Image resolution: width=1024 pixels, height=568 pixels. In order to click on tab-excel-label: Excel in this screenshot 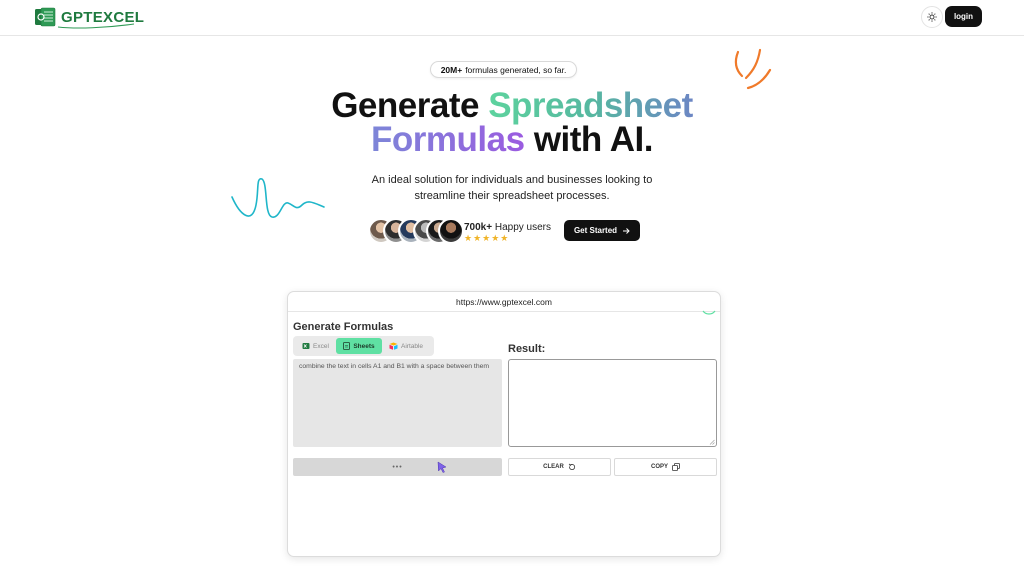, I will do `click(321, 346)`.